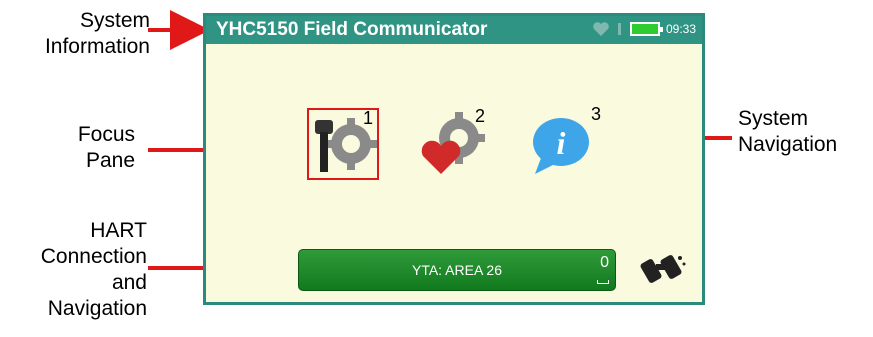 The height and width of the screenshot is (337, 873). I want to click on clock: 09:33, so click(680, 29).